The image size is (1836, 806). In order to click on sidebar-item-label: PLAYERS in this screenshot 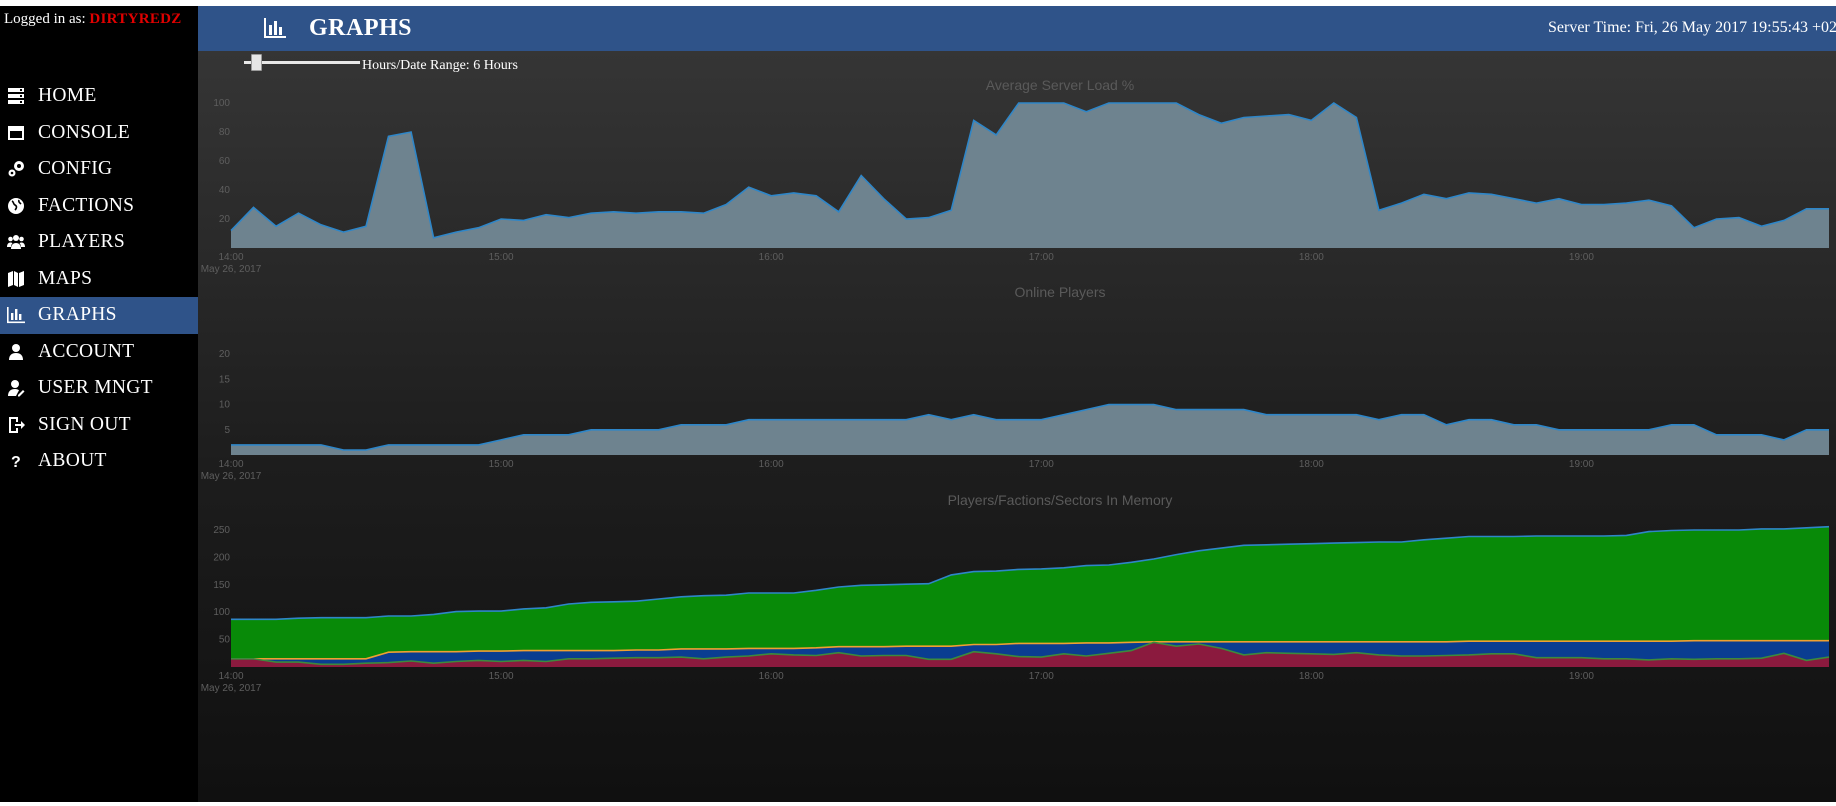, I will do `click(81, 242)`.